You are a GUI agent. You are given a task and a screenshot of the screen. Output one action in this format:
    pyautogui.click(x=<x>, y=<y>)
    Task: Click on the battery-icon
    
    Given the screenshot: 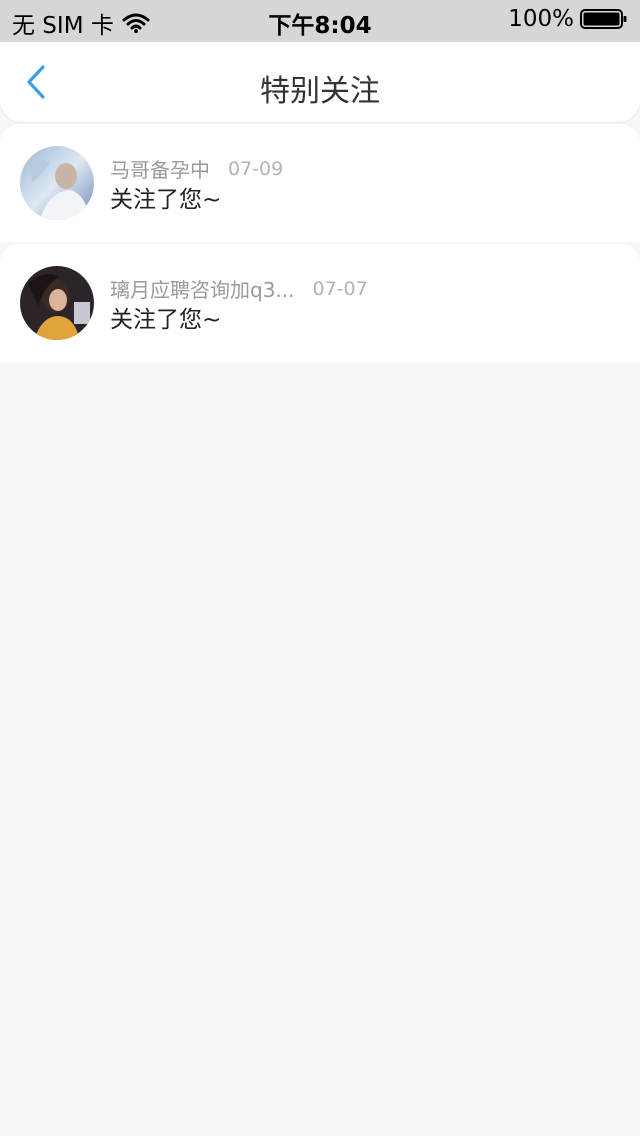 What is the action you would take?
    pyautogui.click(x=604, y=19)
    